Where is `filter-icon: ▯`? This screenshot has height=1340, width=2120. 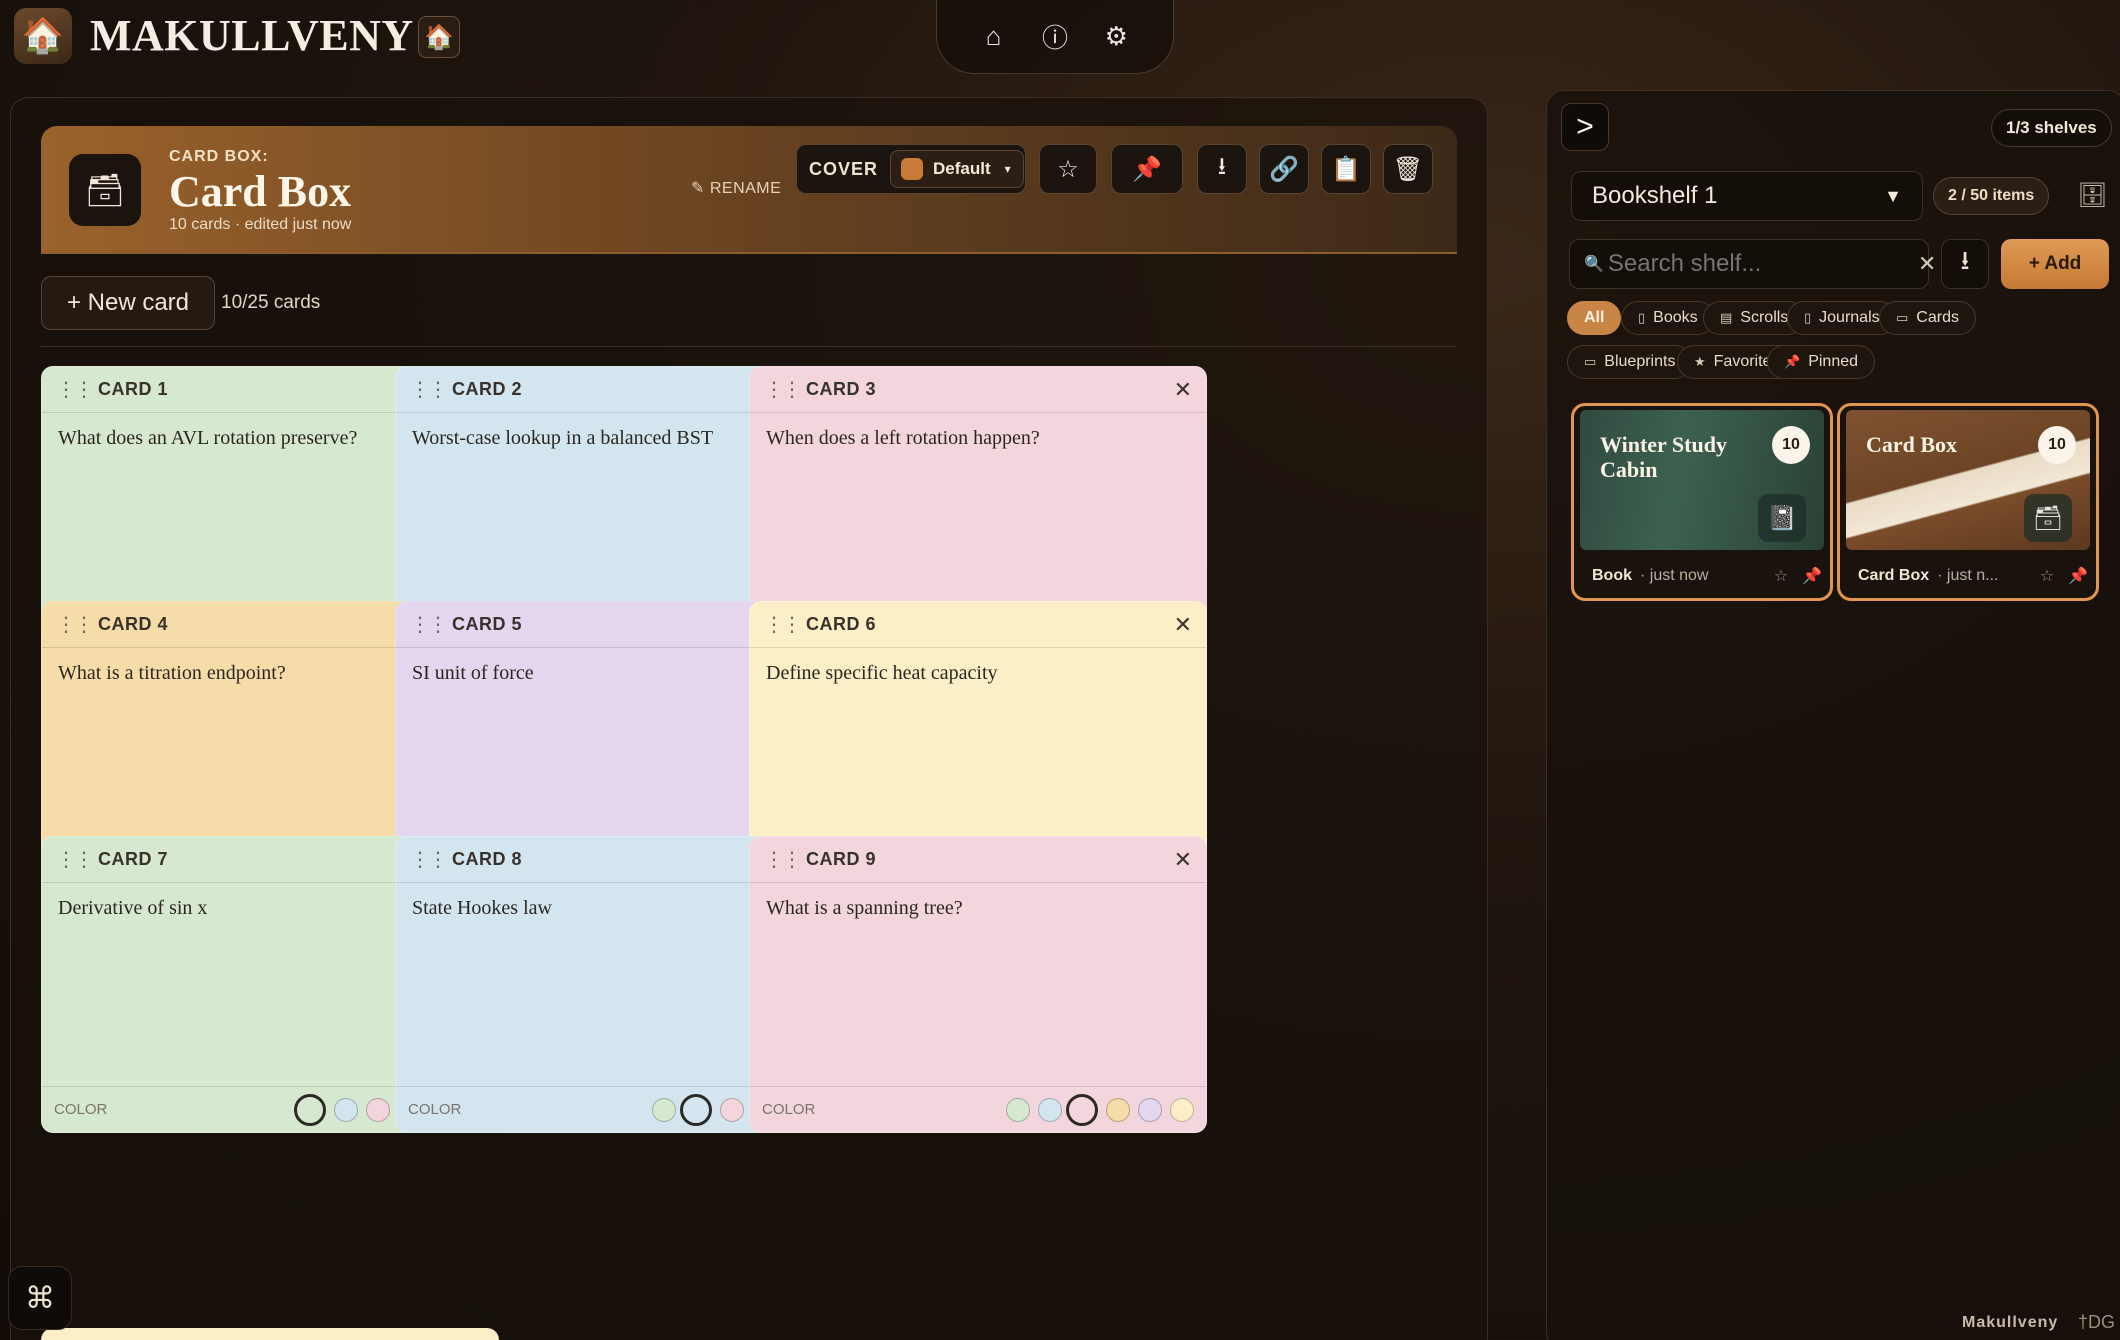
filter-icon: ▯ is located at coordinates (1808, 317).